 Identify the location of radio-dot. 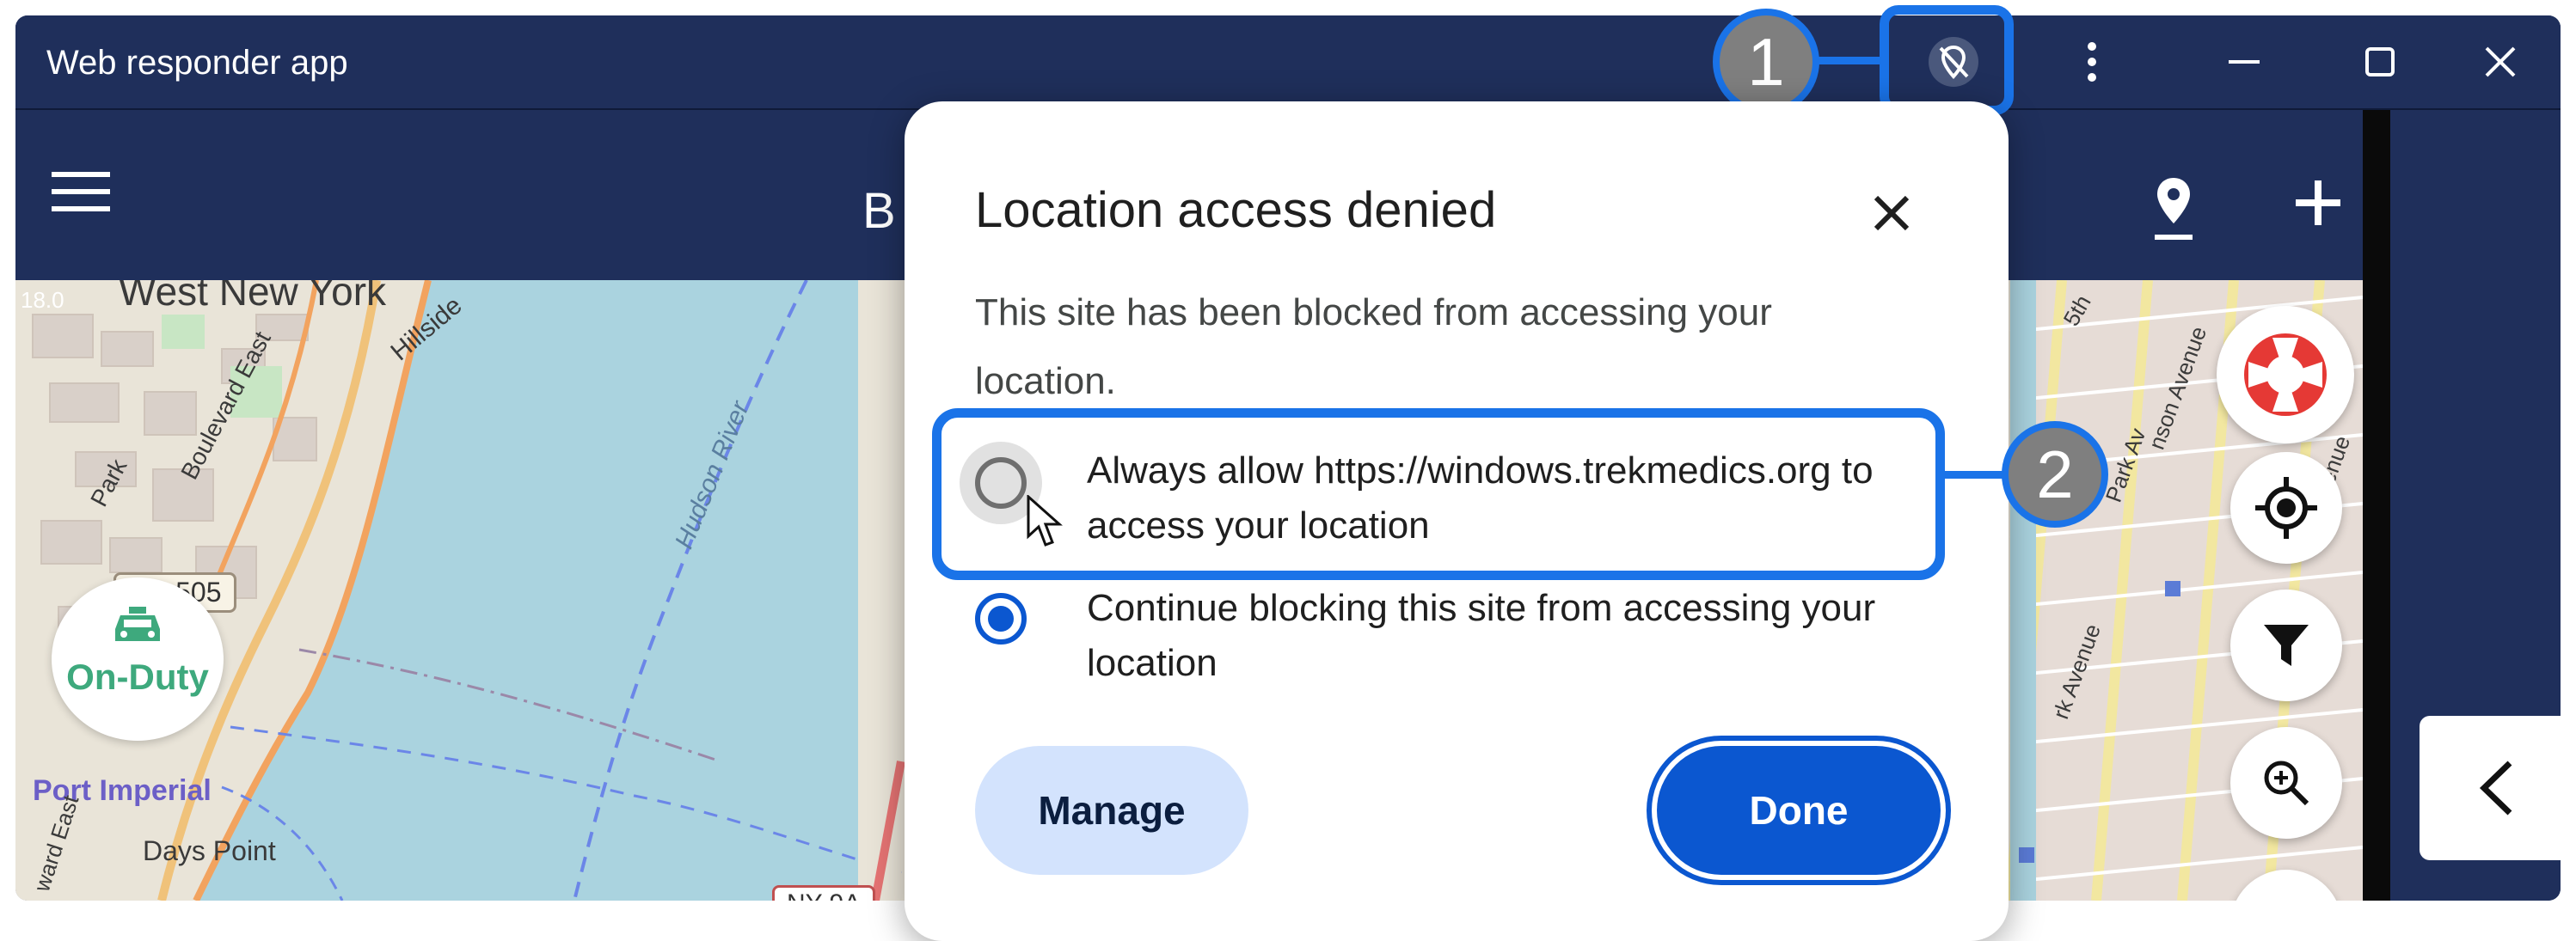
(1001, 619).